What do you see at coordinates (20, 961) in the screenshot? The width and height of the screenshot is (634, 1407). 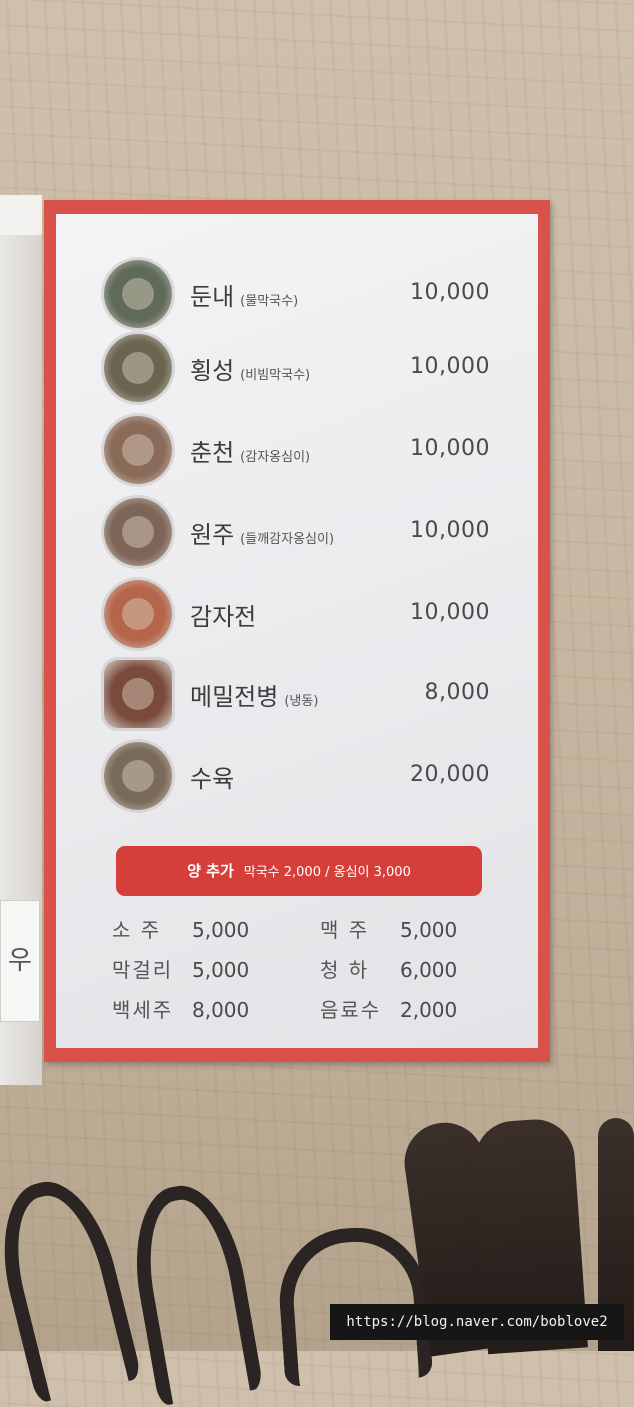 I see `wall-note: 우` at bounding box center [20, 961].